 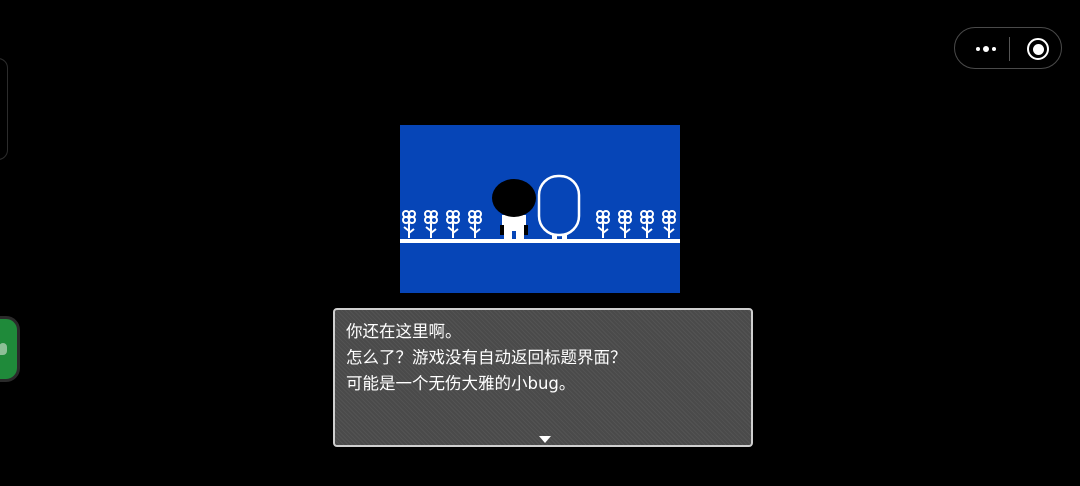 I want to click on scene-art, so click(x=540, y=208).